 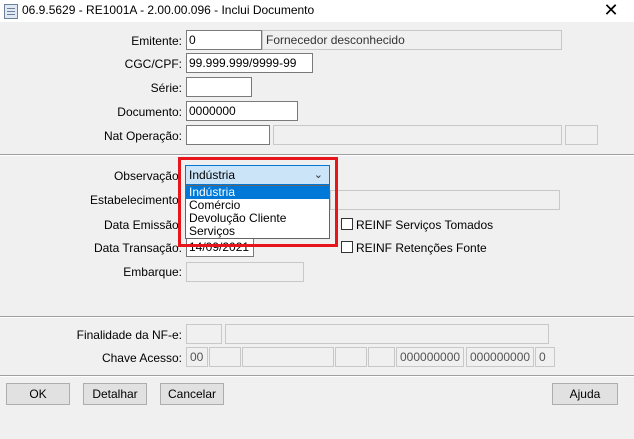 What do you see at coordinates (421, 248) in the screenshot?
I see `reinf-retencoes-label: REINF Retenções Fonte` at bounding box center [421, 248].